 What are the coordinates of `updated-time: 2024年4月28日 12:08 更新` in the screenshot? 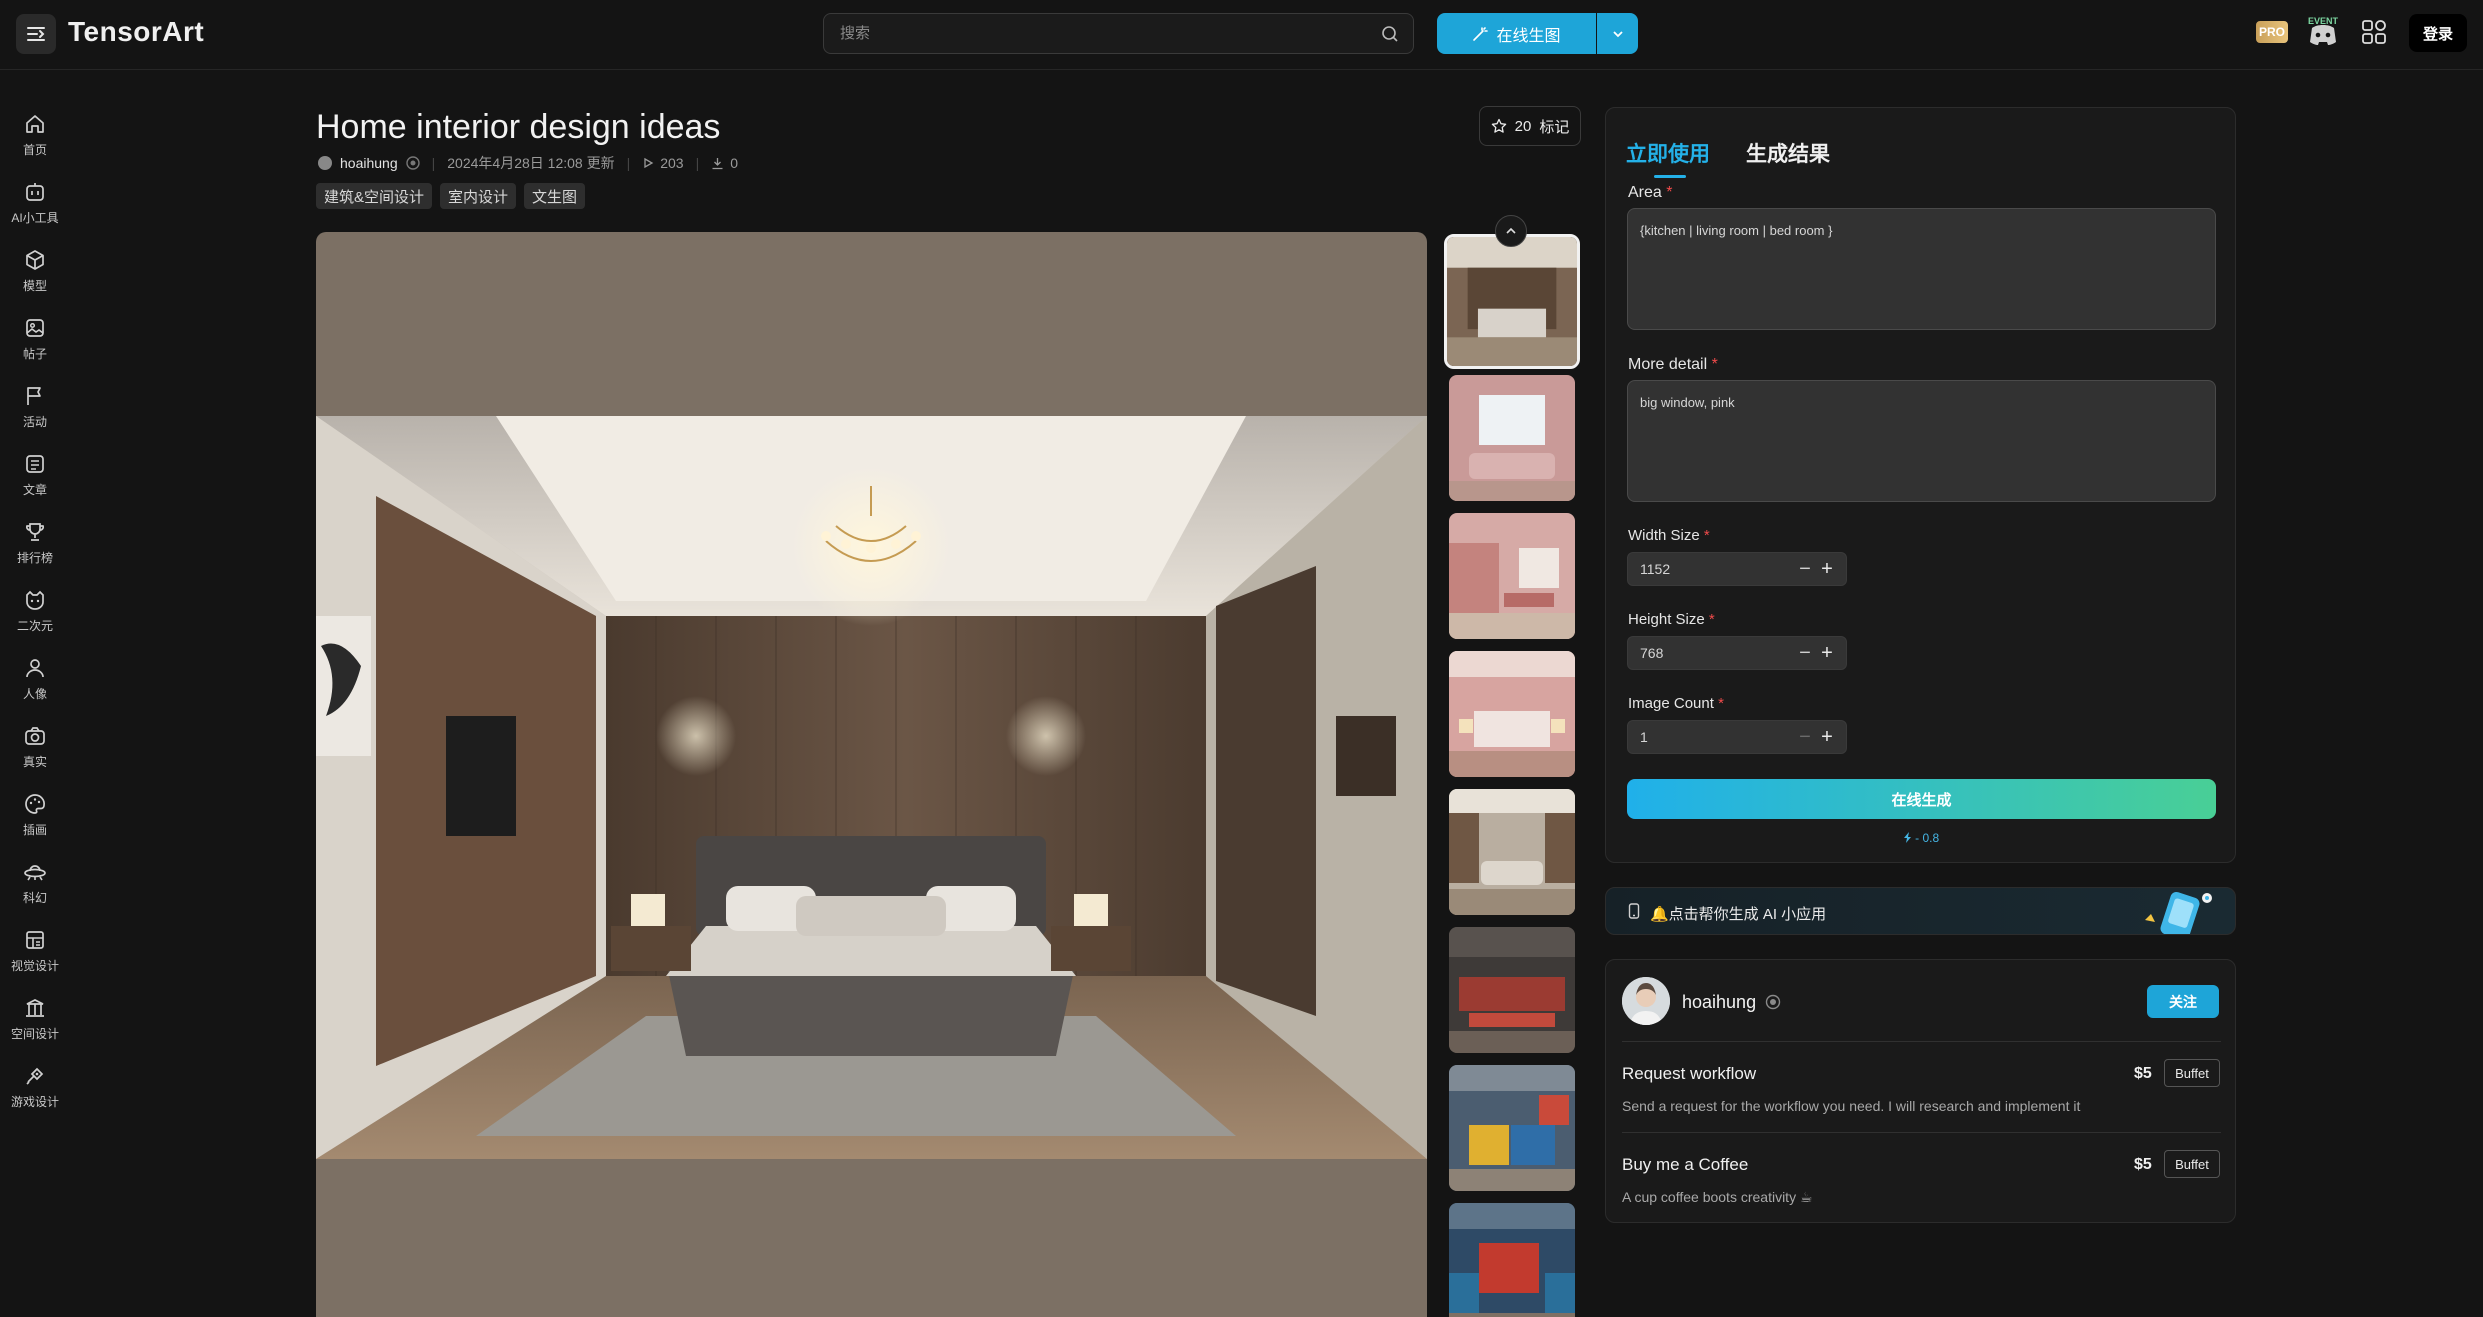 It's located at (531, 163).